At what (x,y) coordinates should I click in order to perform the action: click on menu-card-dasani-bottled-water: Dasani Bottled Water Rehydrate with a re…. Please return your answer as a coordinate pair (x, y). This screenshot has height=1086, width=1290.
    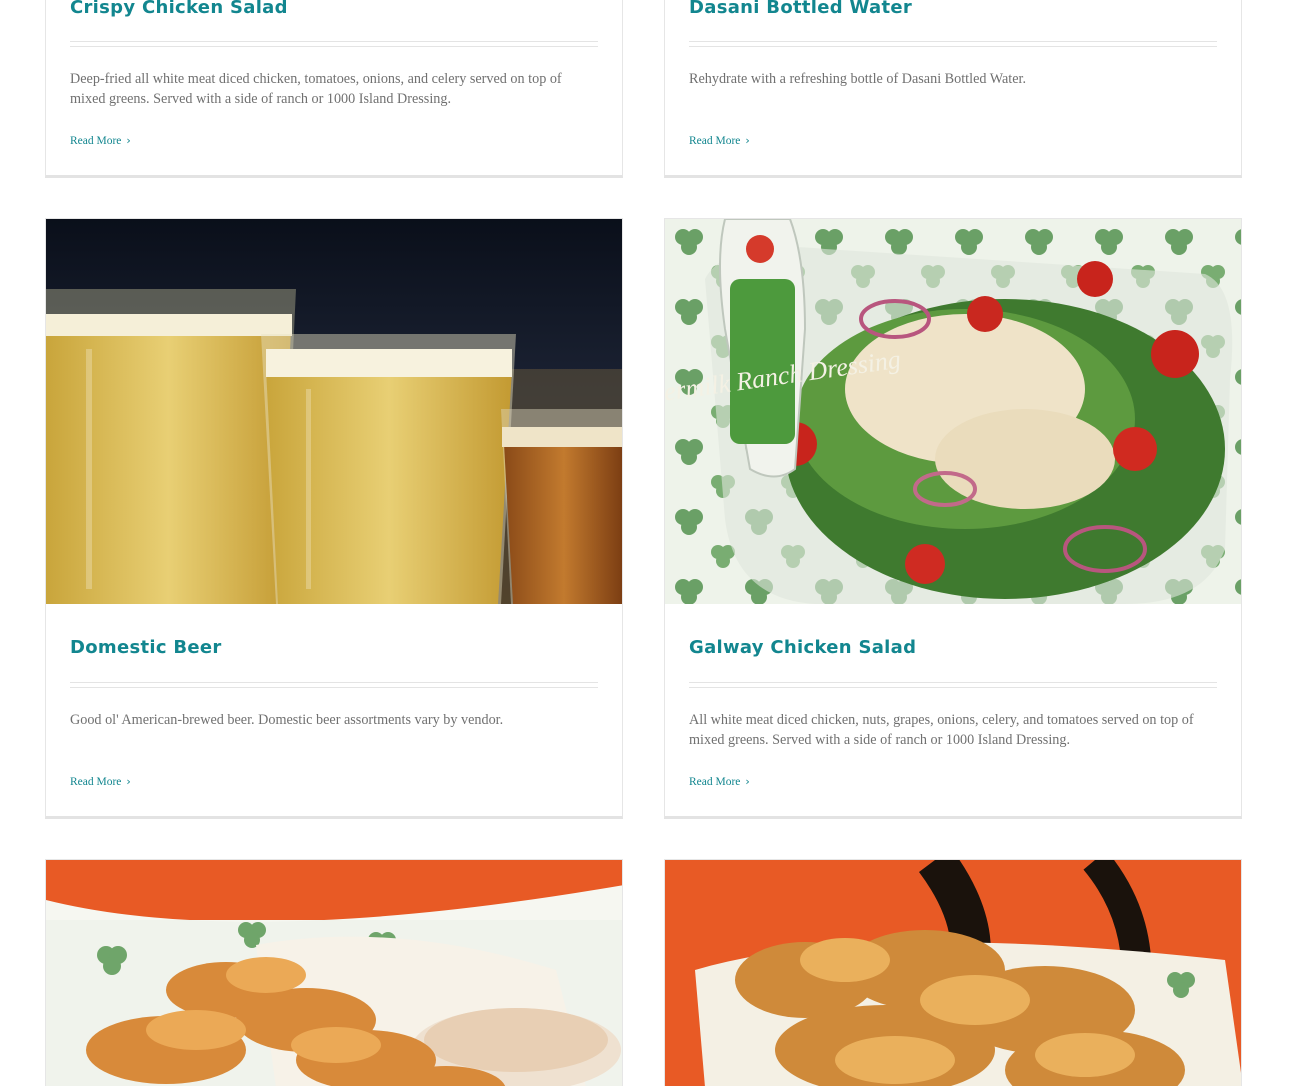
    Looking at the image, I should click on (953, 89).